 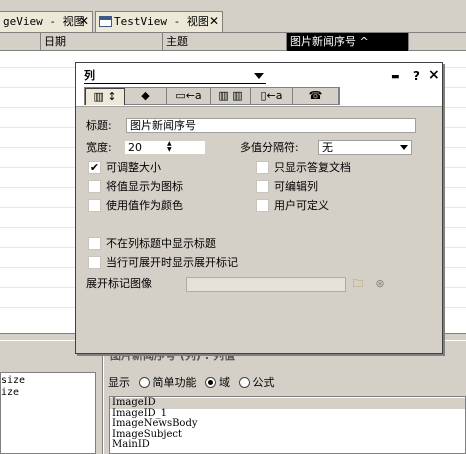 I want to click on column-header-blank, so click(x=20, y=42).